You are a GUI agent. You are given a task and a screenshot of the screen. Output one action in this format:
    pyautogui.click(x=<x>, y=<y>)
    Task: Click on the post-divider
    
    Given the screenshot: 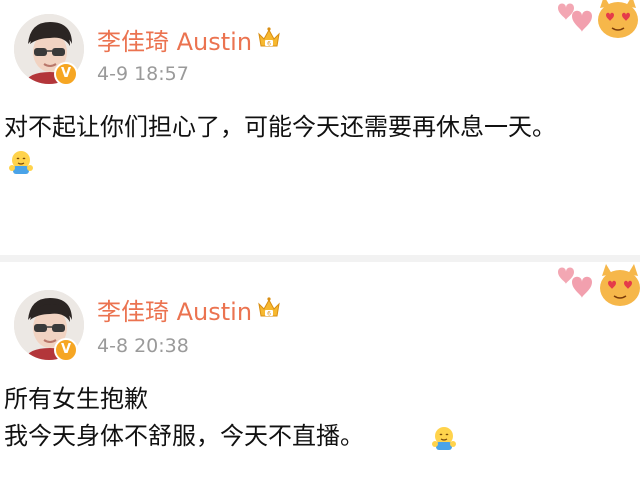 What is the action you would take?
    pyautogui.click(x=320, y=258)
    